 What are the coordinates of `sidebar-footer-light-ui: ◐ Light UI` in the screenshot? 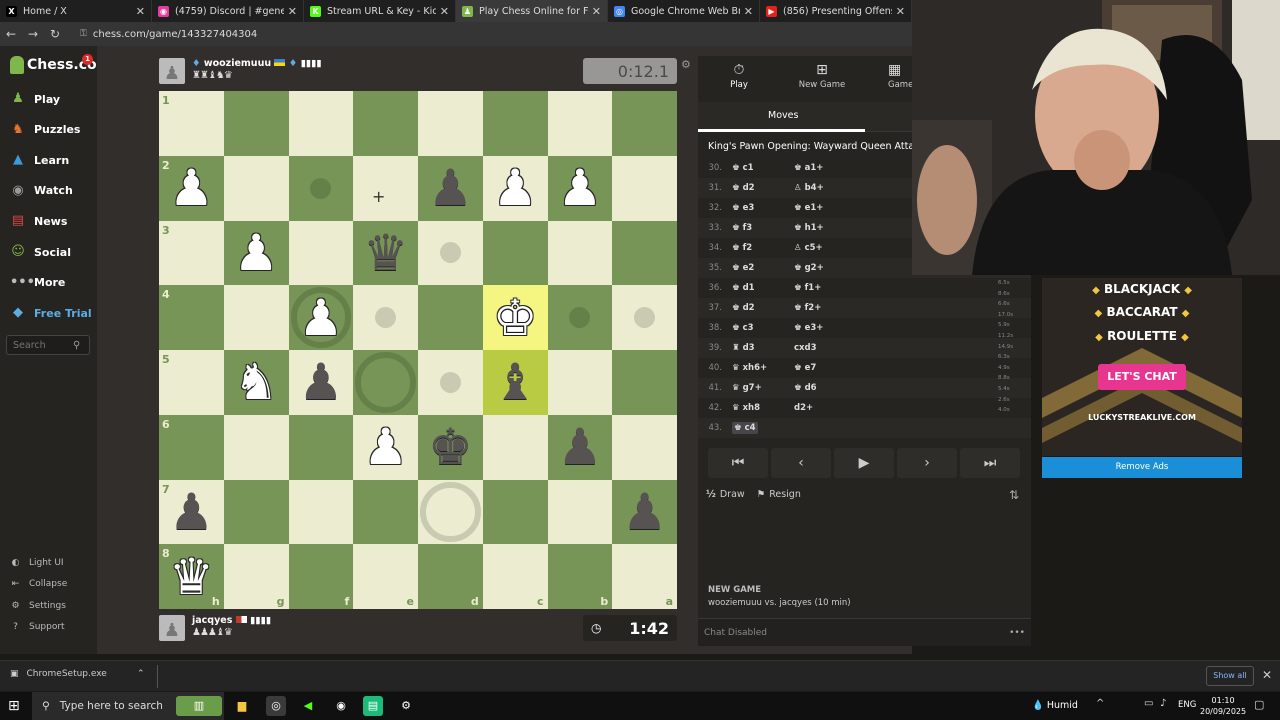 It's located at (48, 563).